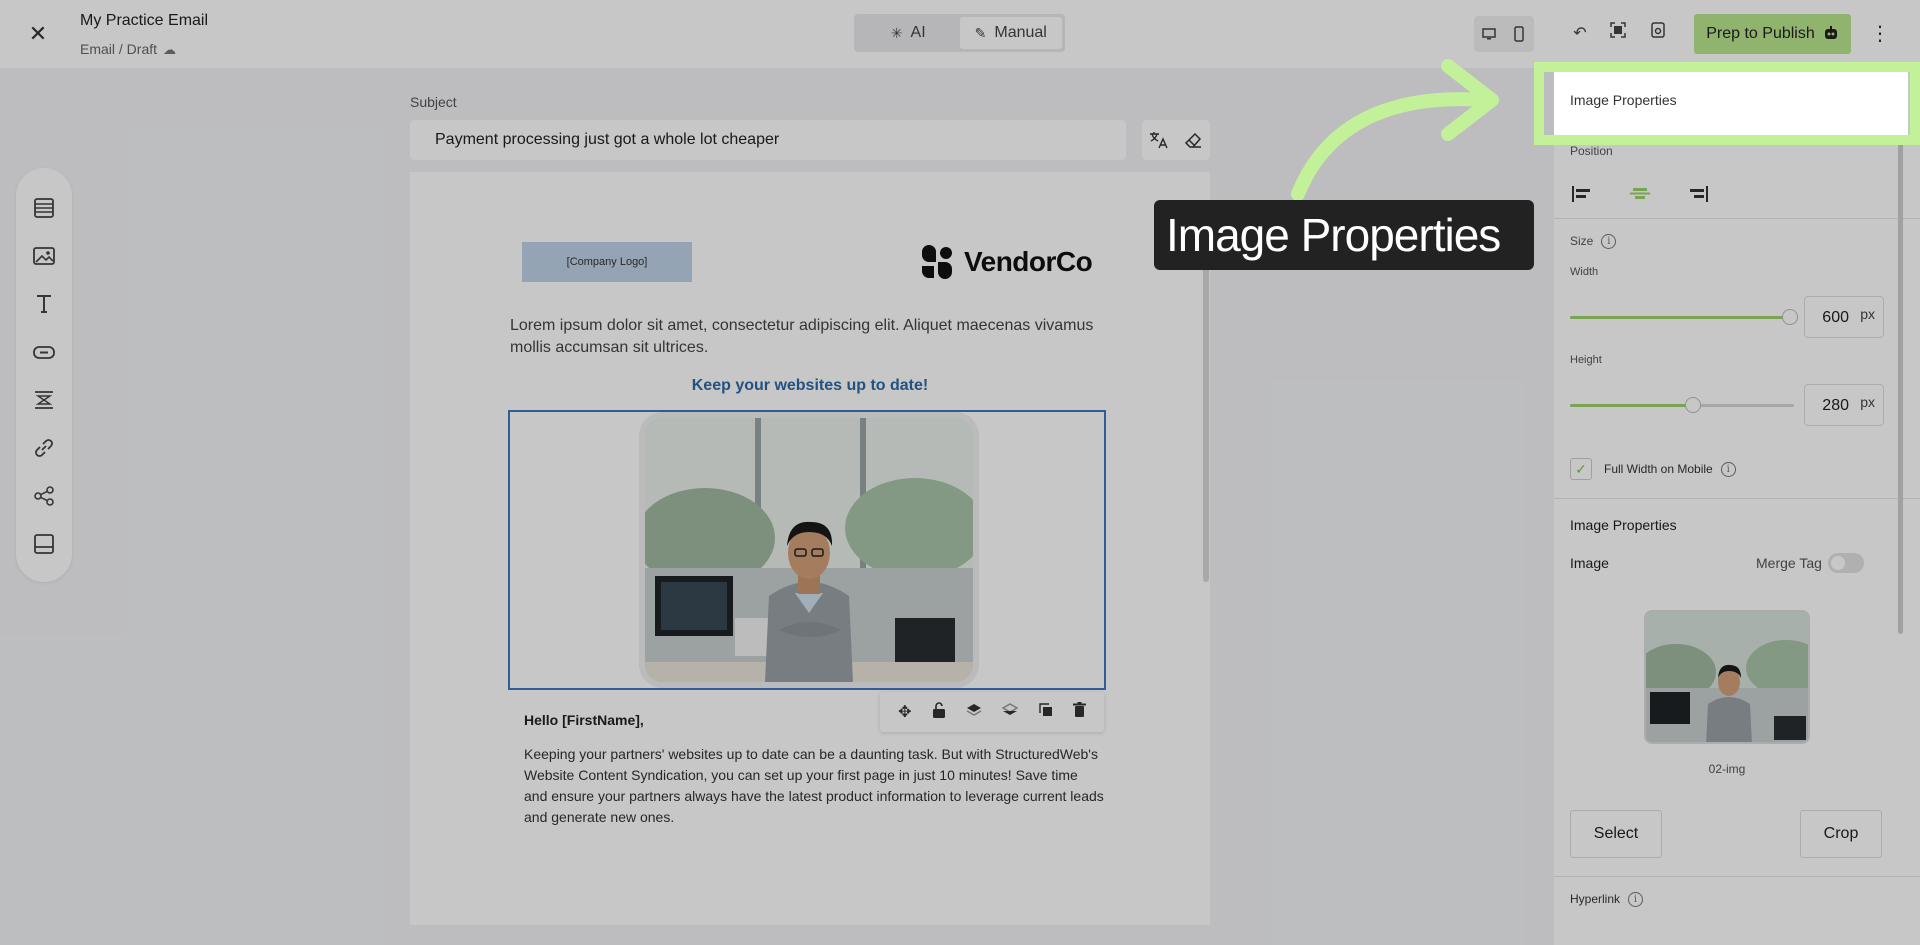 The image size is (1920, 945). I want to click on duplicate-icon, so click(1045, 712).